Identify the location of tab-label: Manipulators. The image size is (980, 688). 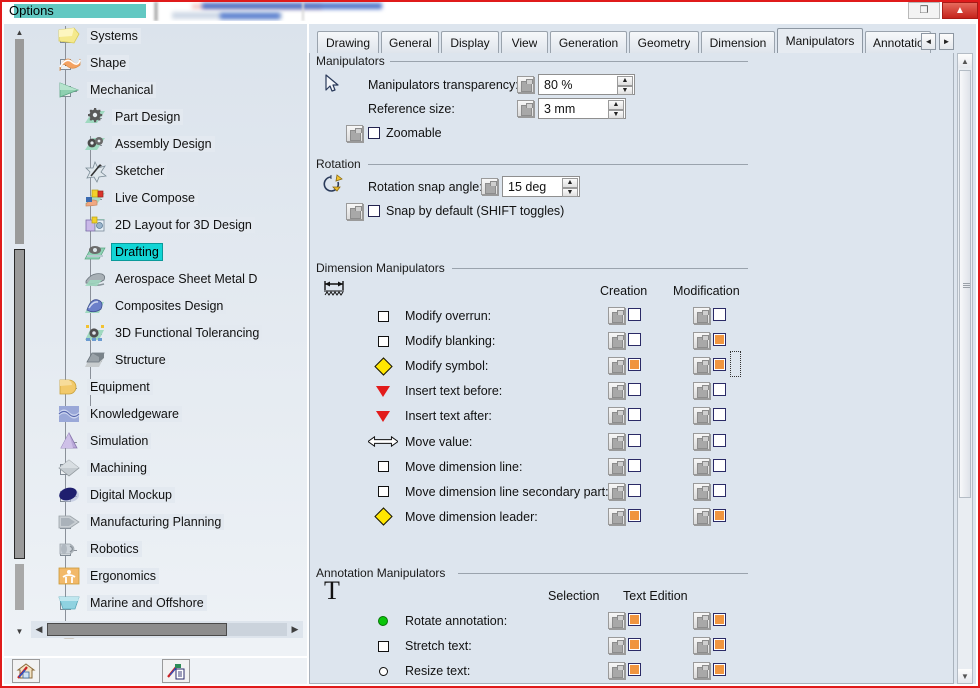
(820, 41).